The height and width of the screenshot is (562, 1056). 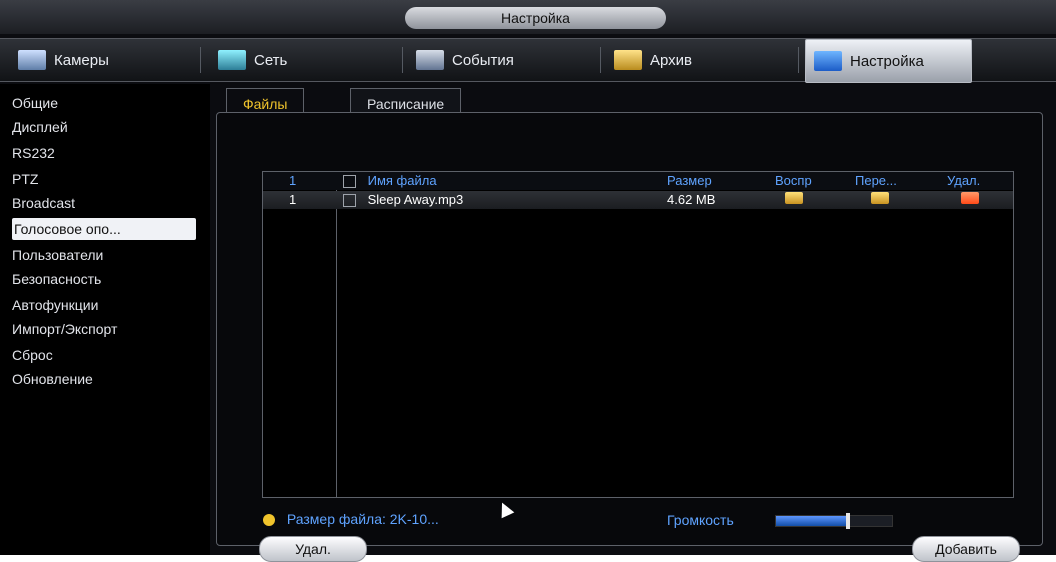 I want to click on delete-row-button, so click(x=976, y=200).